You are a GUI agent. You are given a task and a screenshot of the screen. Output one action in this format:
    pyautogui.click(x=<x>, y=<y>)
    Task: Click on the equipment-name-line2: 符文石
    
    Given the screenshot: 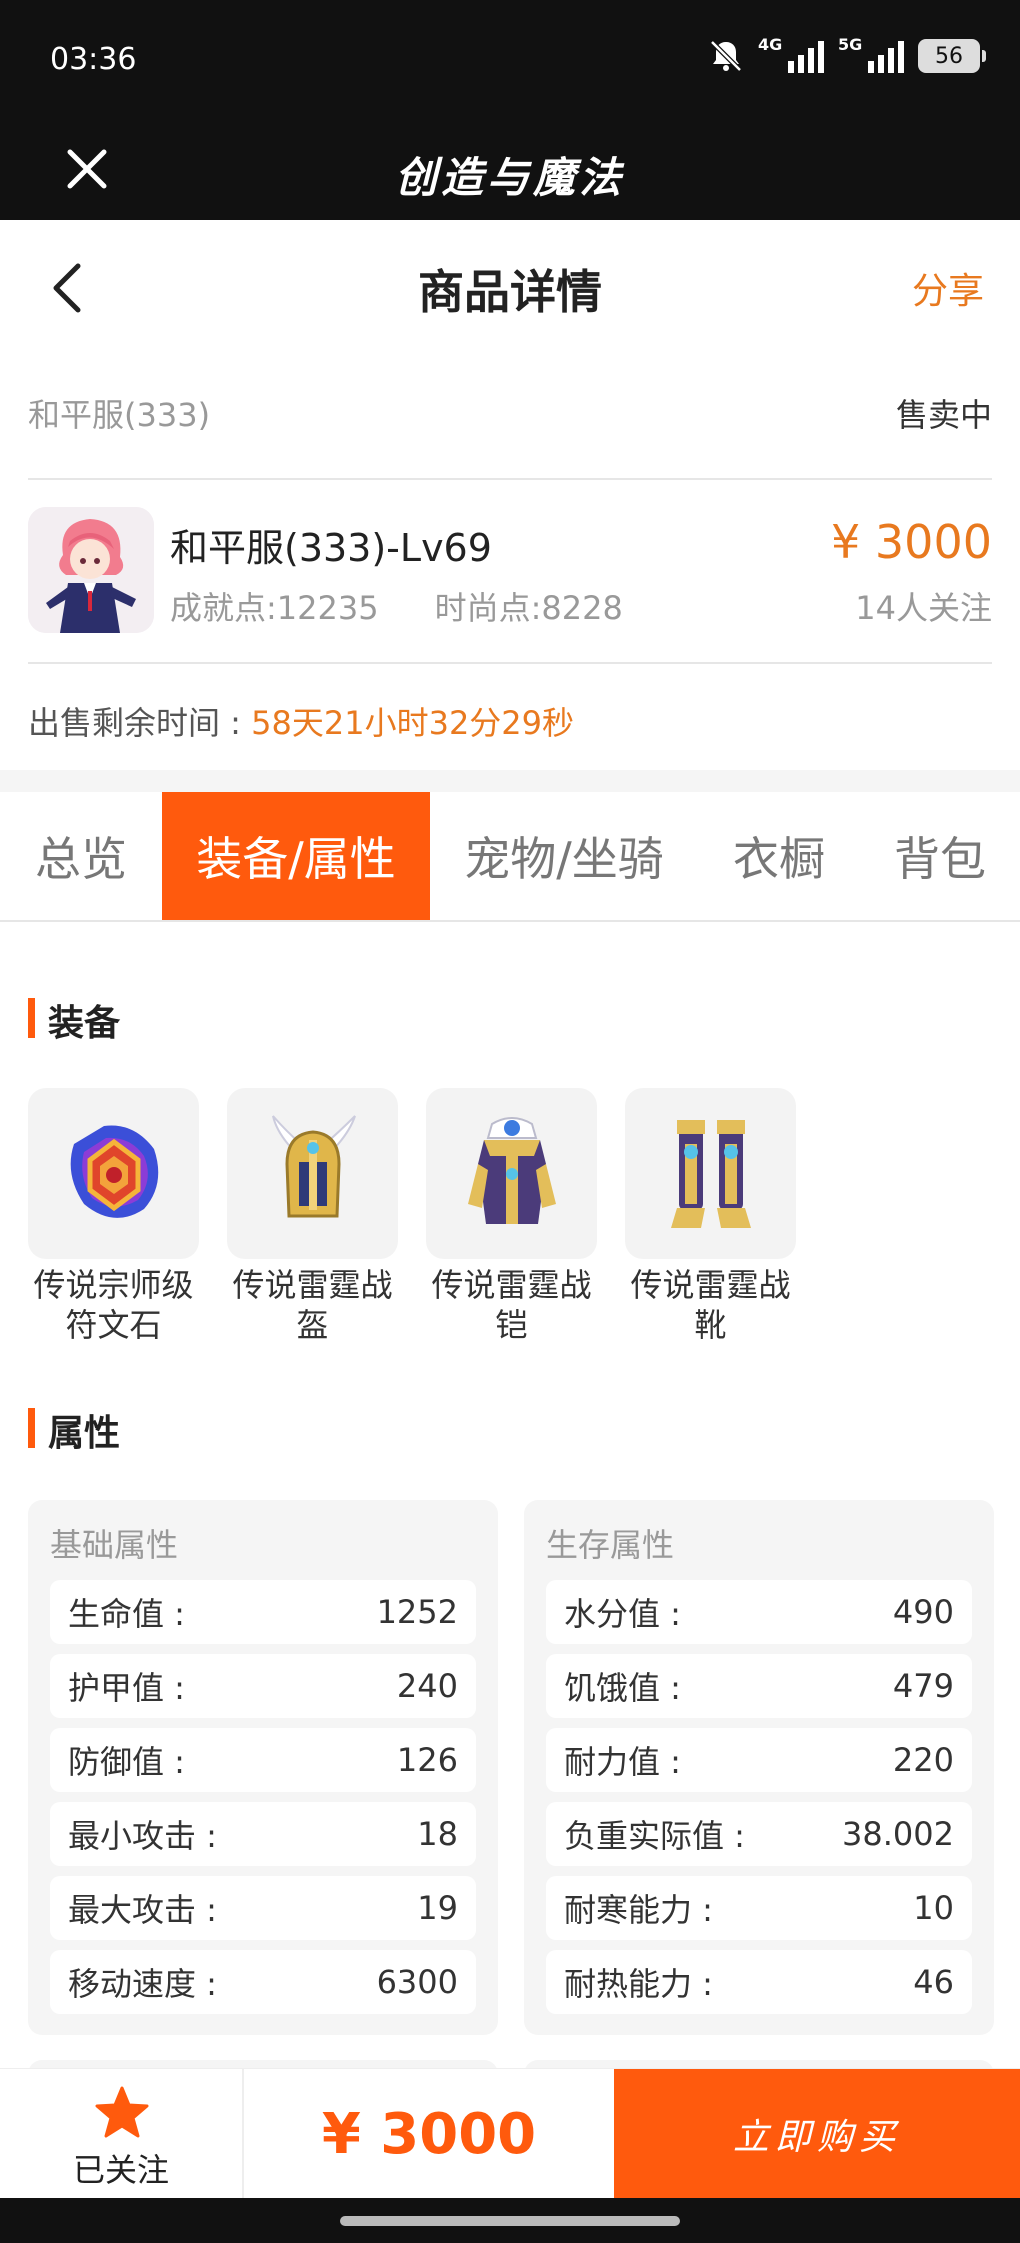 What is the action you would take?
    pyautogui.click(x=113, y=1325)
    